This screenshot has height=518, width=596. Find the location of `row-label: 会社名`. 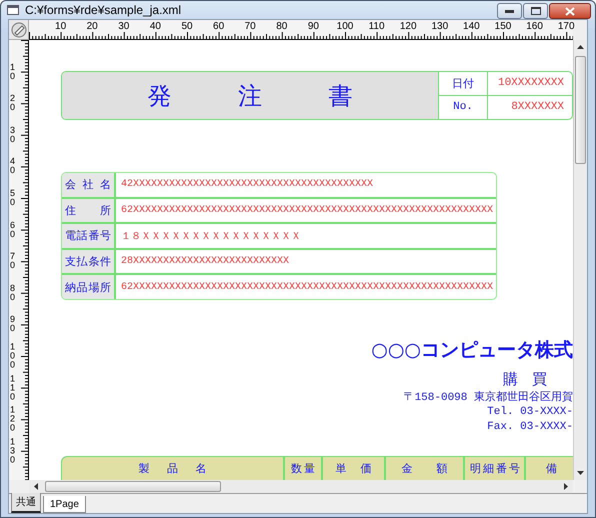

row-label: 会社名 is located at coordinates (88, 184).